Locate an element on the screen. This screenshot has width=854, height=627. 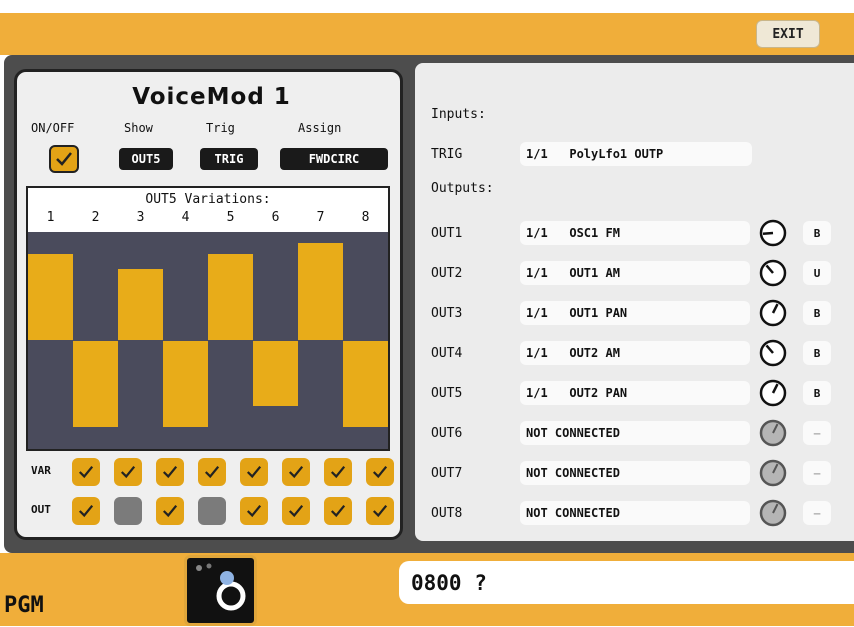
output-destination-field: 1/1 OUT1 AM is located at coordinates (635, 273).